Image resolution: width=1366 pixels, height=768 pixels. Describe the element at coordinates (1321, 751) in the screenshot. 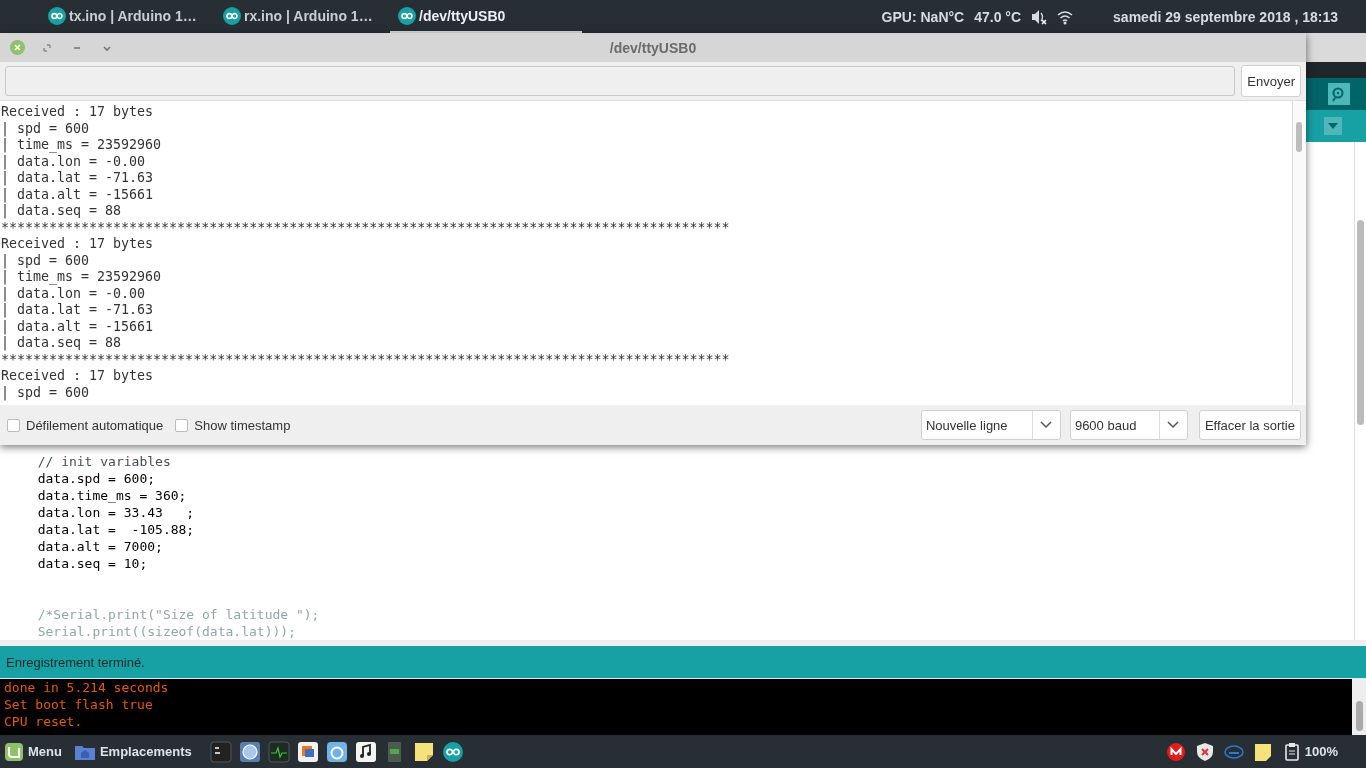

I see `battery-level: 100%` at that location.